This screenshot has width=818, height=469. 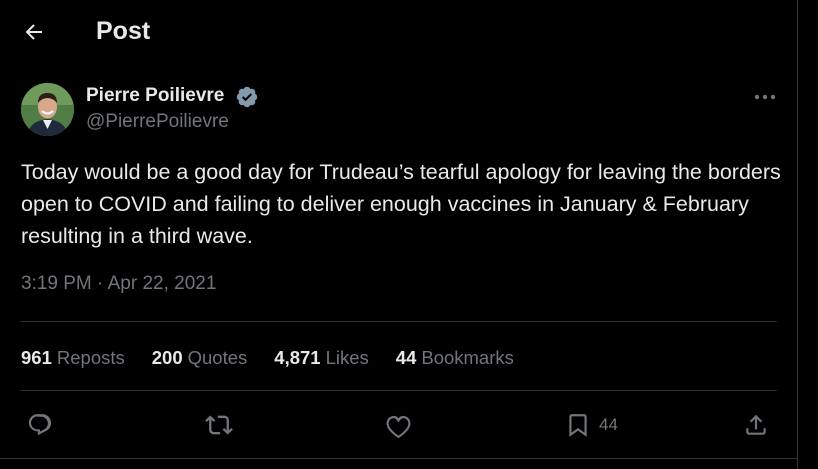 I want to click on avatar-image, so click(x=47, y=109).